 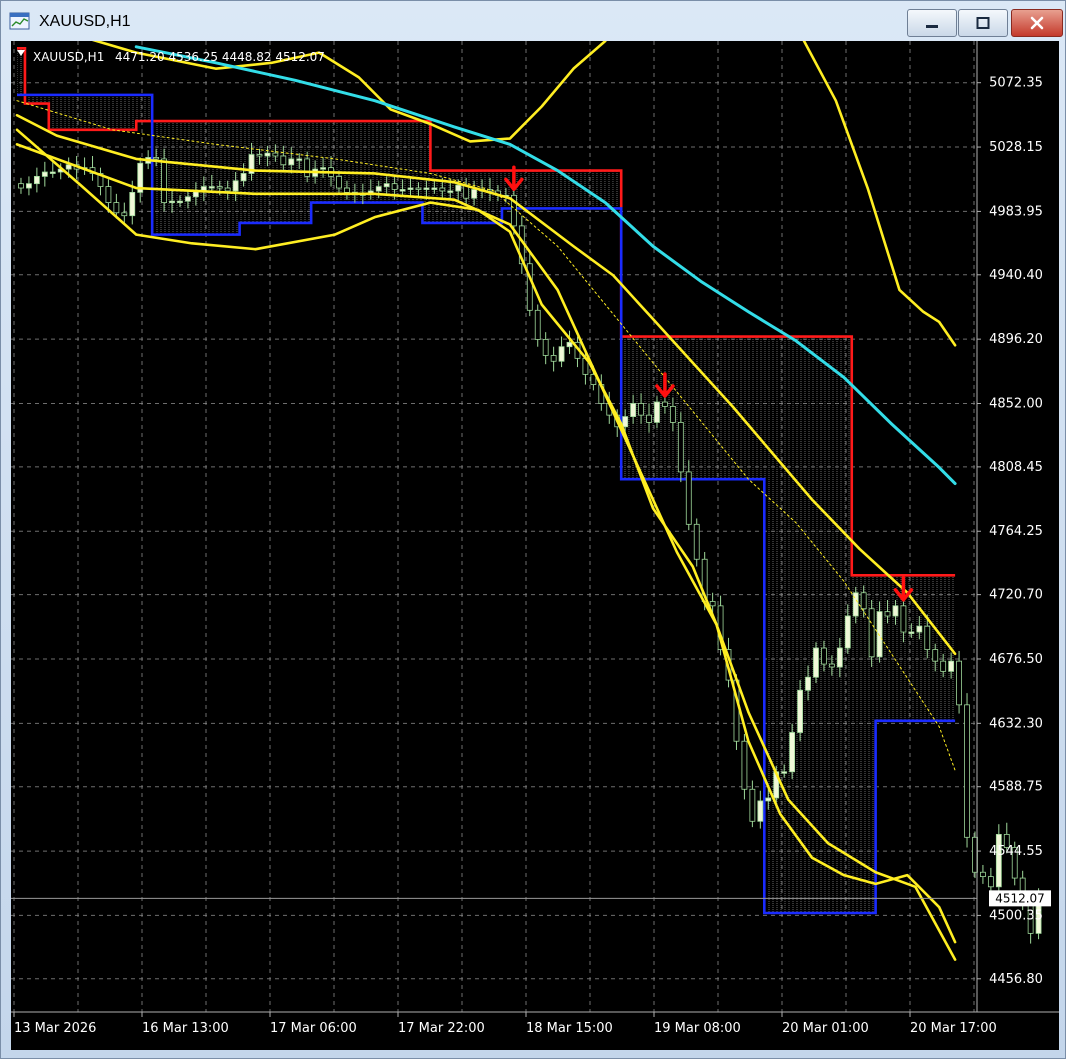 What do you see at coordinates (932, 23) in the screenshot?
I see `minimize-button` at bounding box center [932, 23].